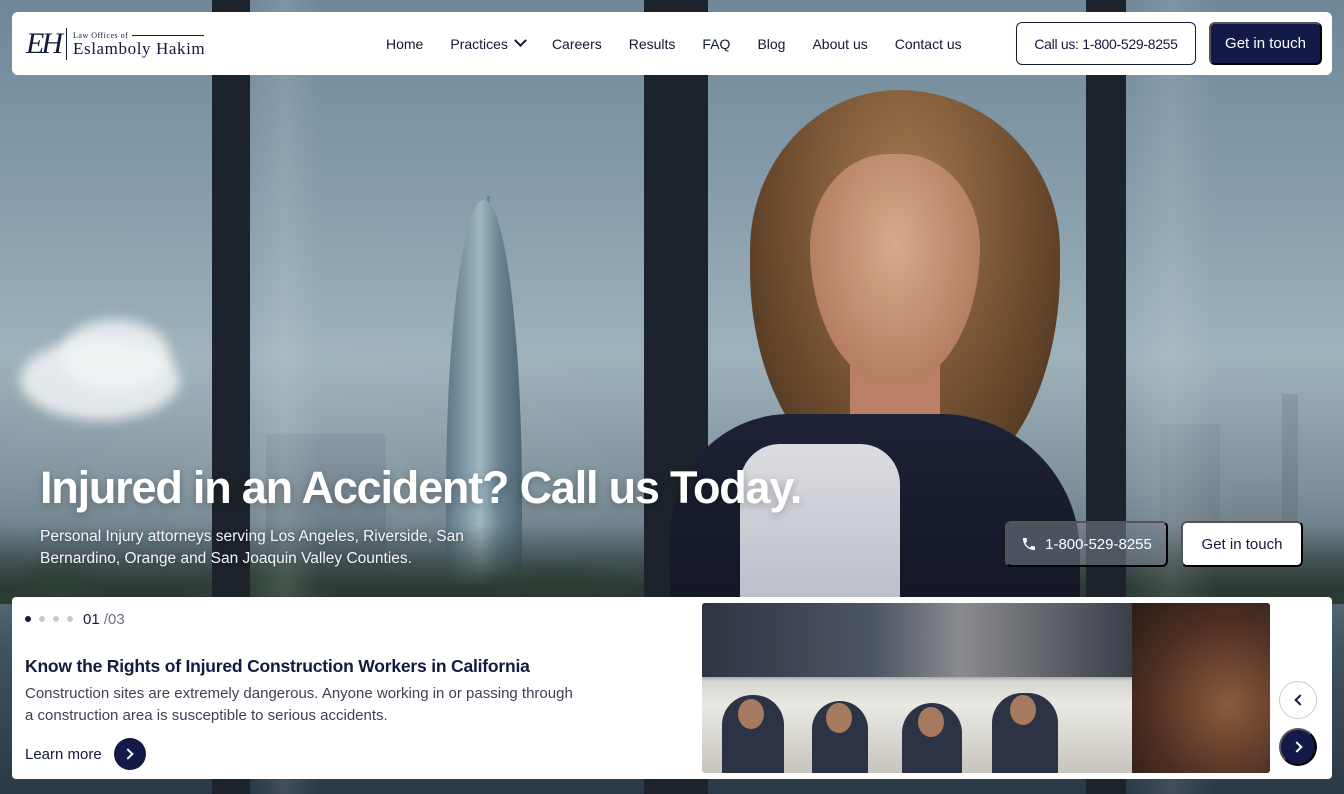 Image resolution: width=1344 pixels, height=794 pixels. I want to click on nav-blog-label: Blog, so click(771, 43).